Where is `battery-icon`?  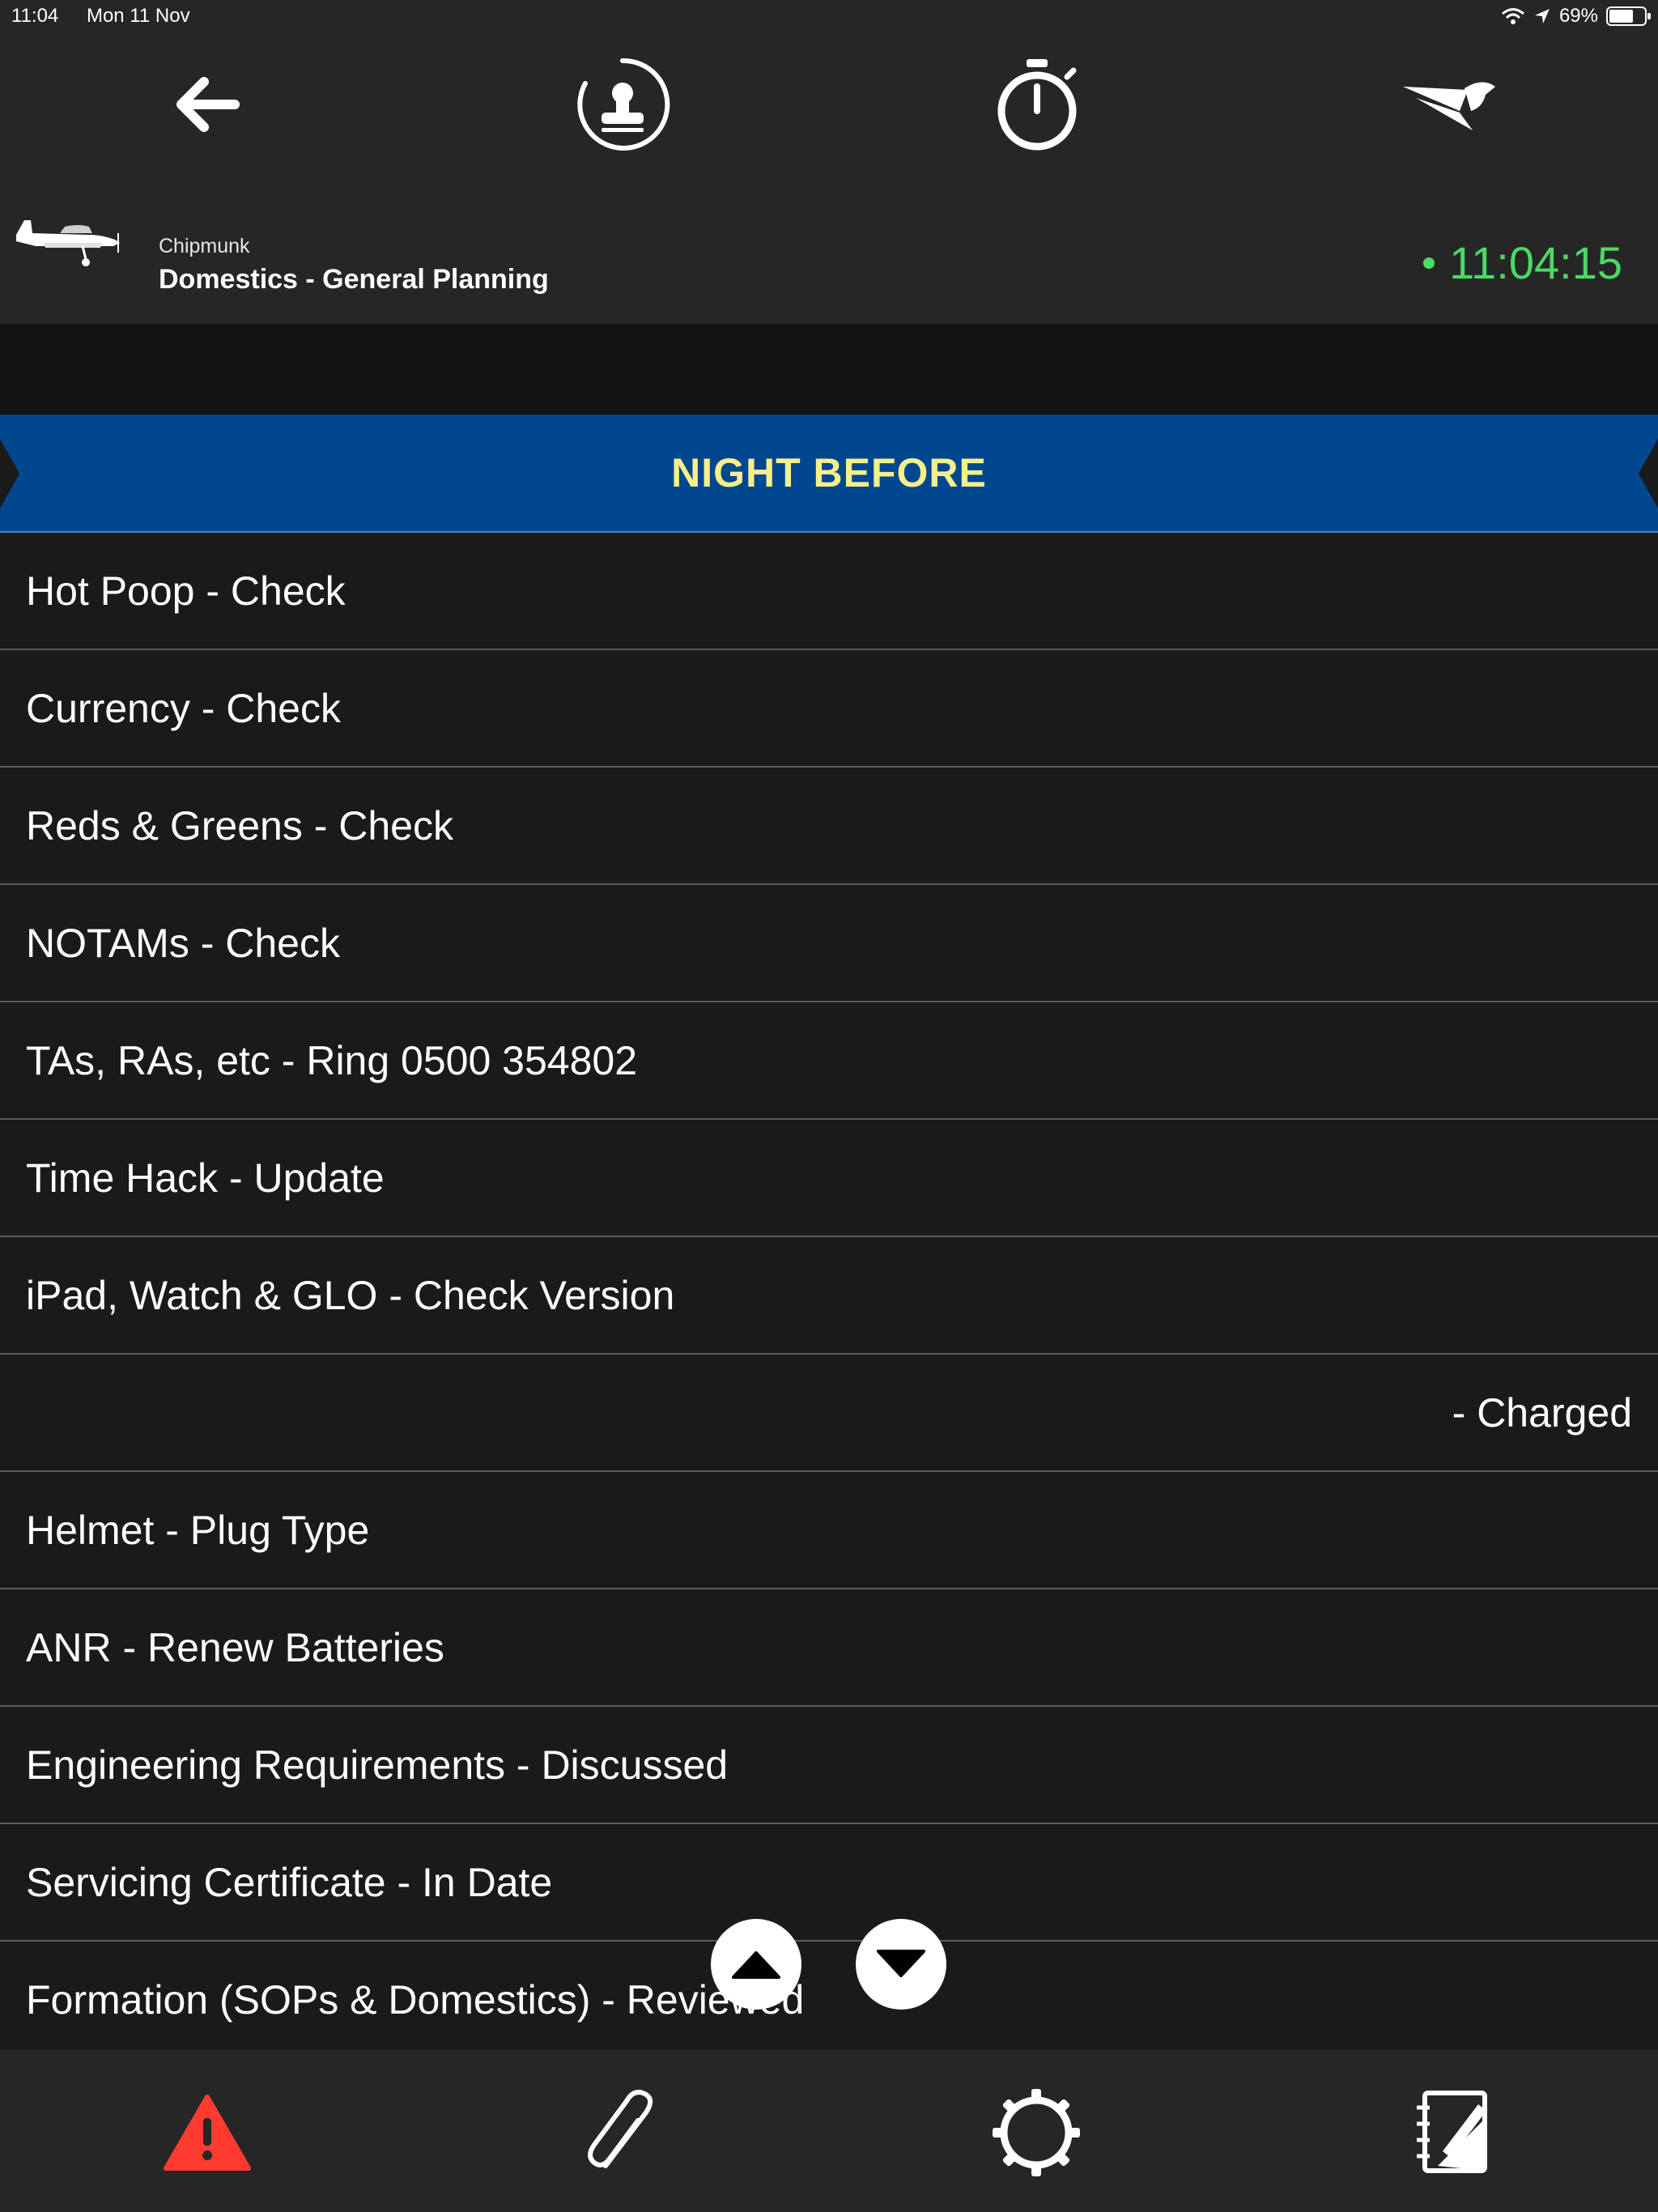
battery-icon is located at coordinates (1628, 16).